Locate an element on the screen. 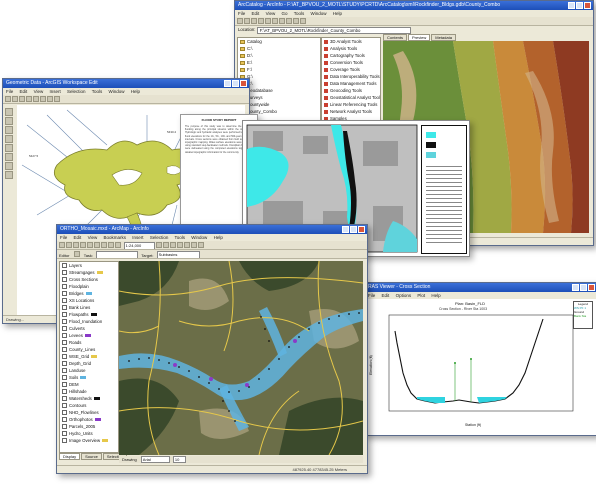 The width and height of the screenshot is (596, 484). cut-icon is located at coordinates (90, 245).